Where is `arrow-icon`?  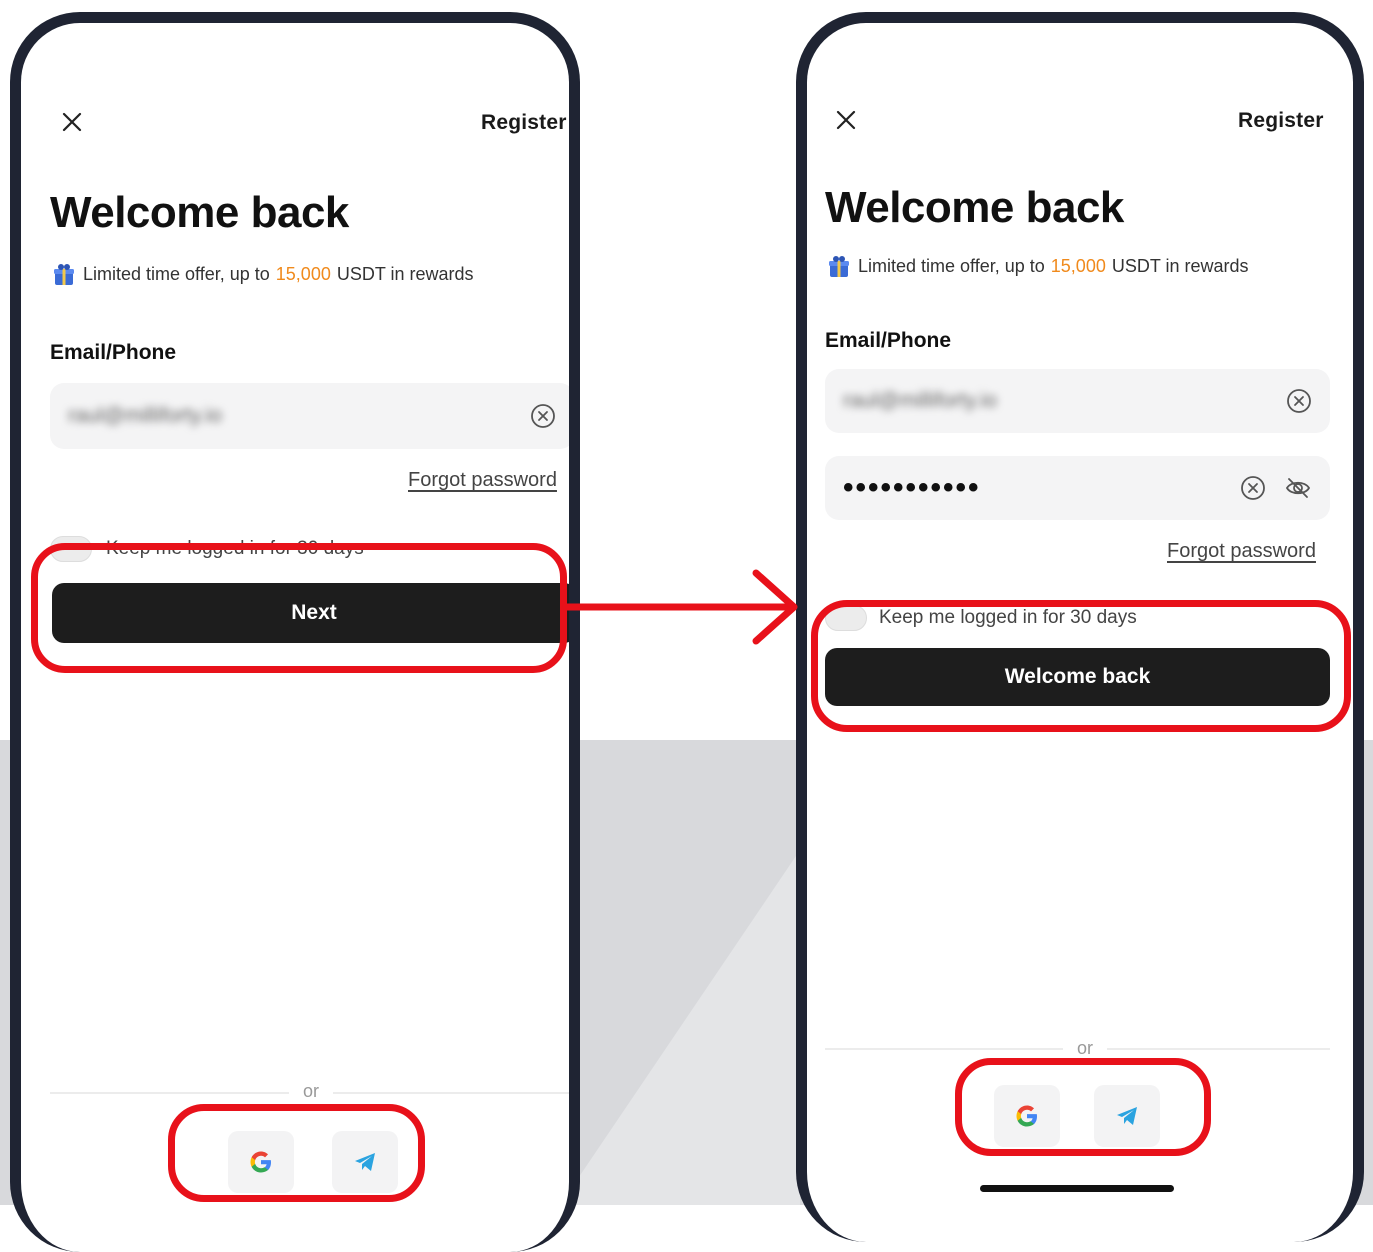 arrow-icon is located at coordinates (680, 607).